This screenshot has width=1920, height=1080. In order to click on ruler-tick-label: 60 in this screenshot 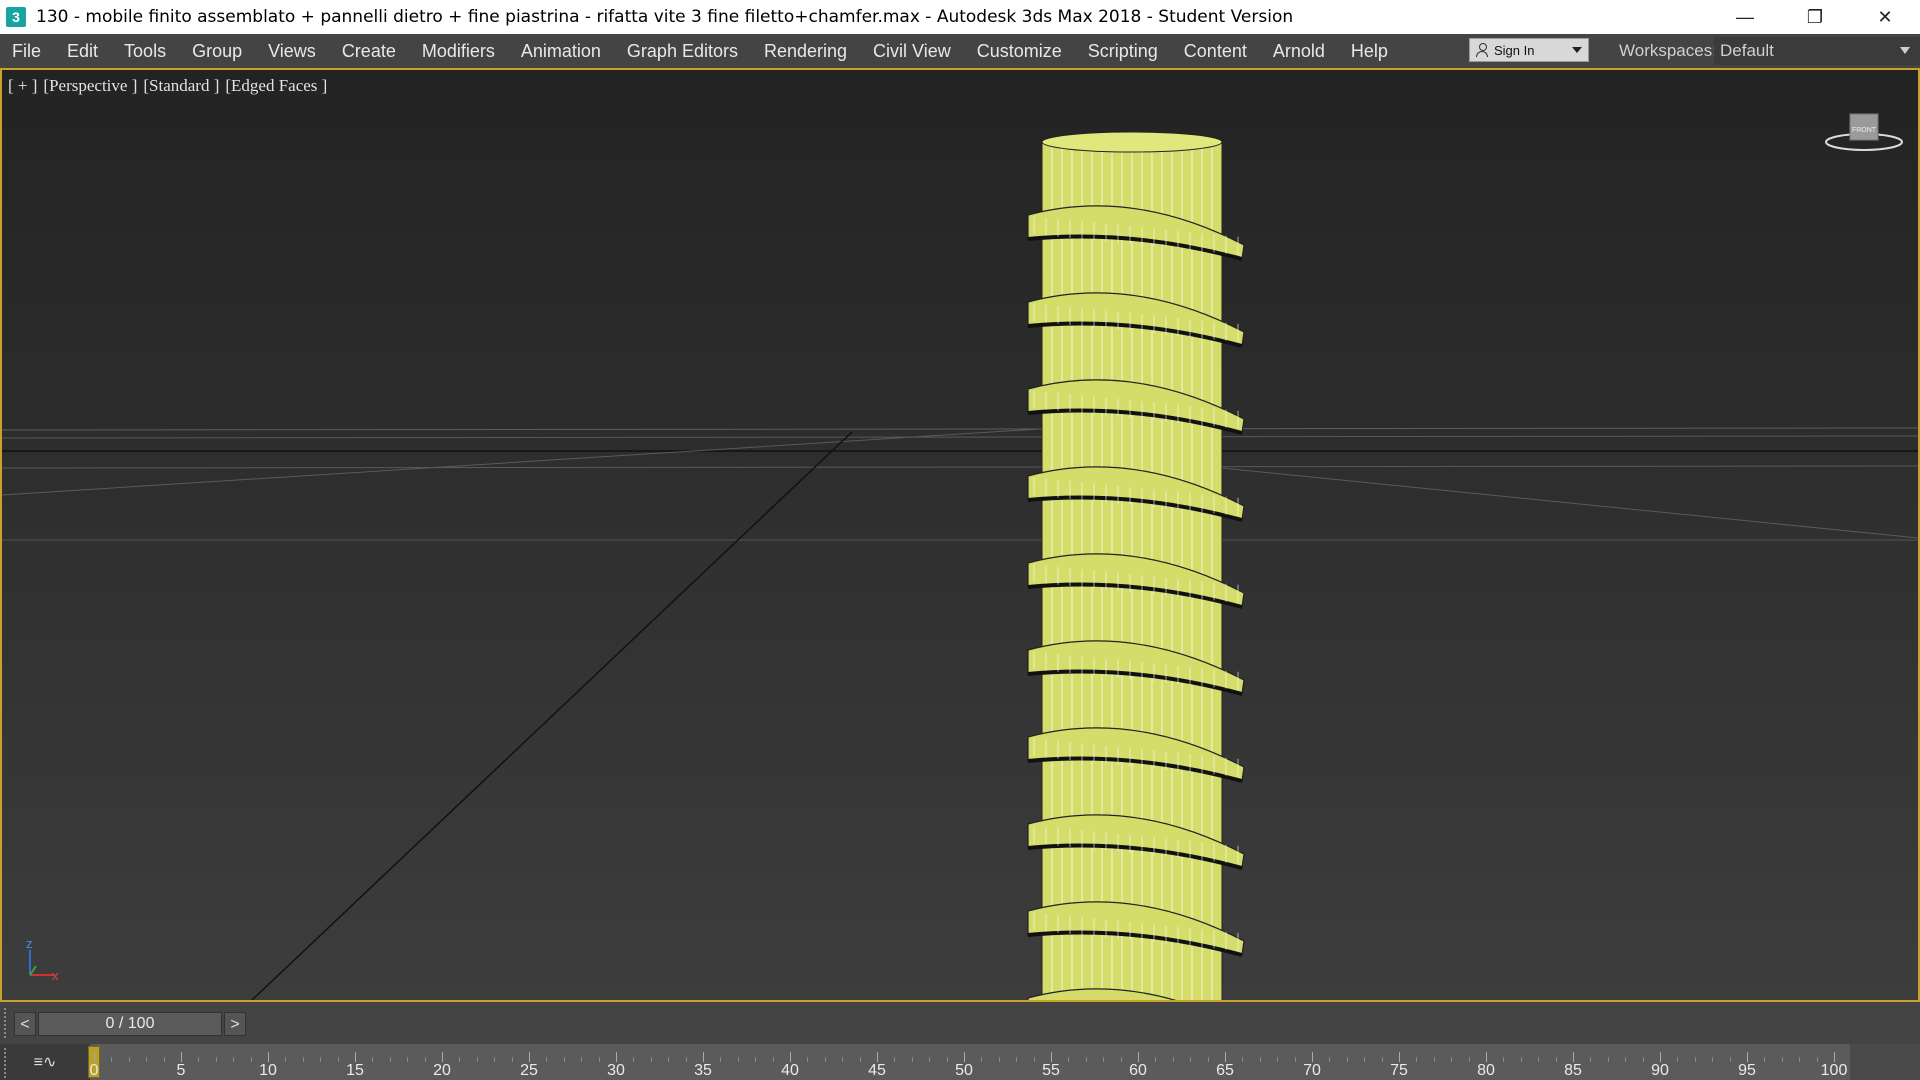, I will do `click(1138, 1070)`.